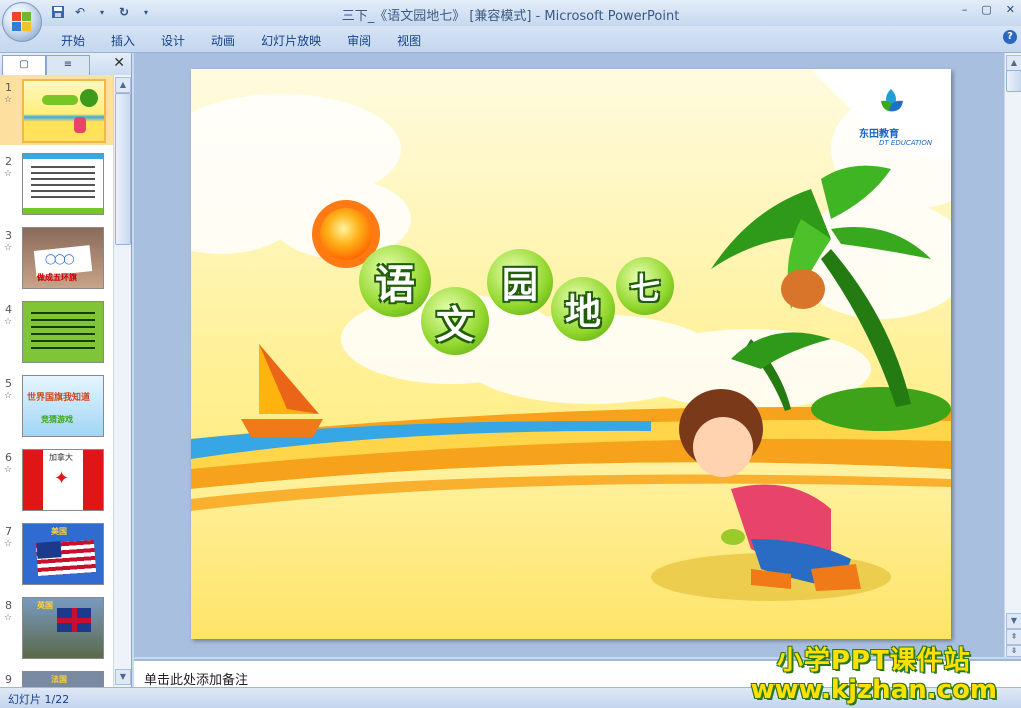 The height and width of the screenshot is (708, 1021). Describe the element at coordinates (8, 309) in the screenshot. I see `slide-number: 4` at that location.